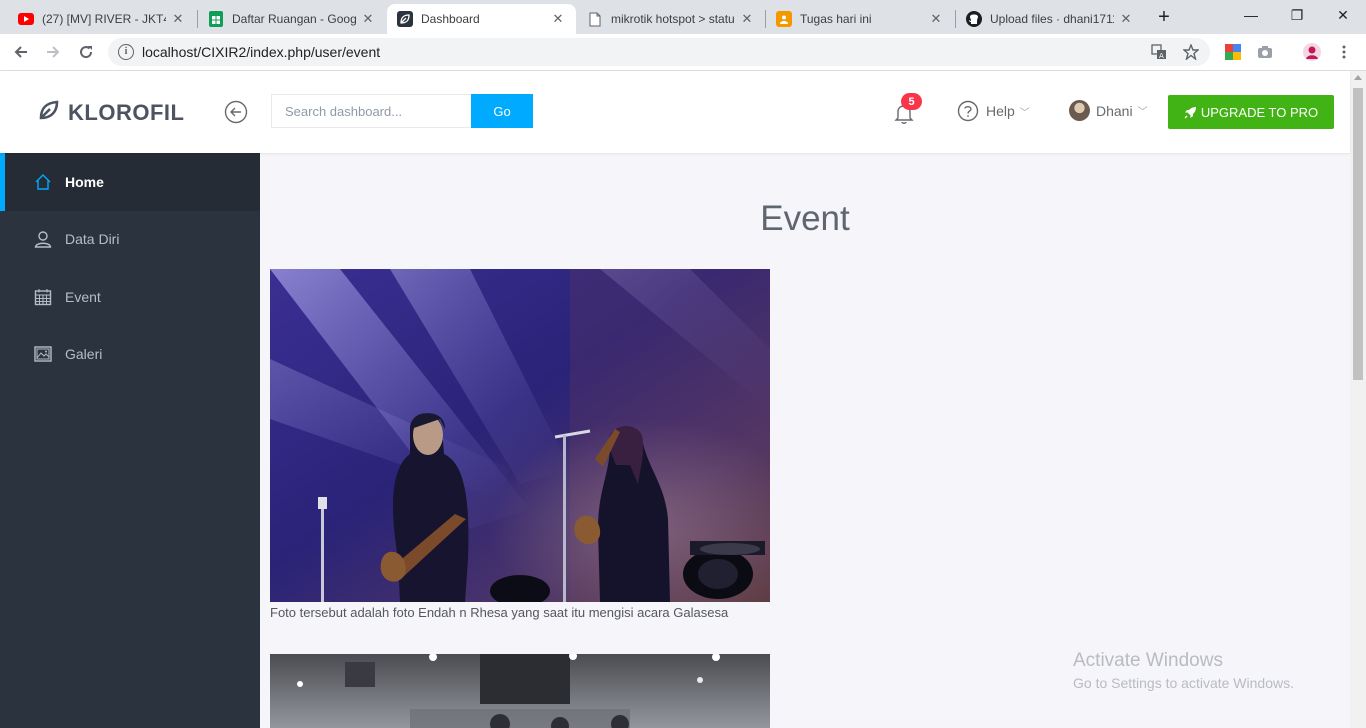 Image resolution: width=1366 pixels, height=728 pixels. I want to click on sidebar-item-data-diri: Data Diri, so click(130, 240).